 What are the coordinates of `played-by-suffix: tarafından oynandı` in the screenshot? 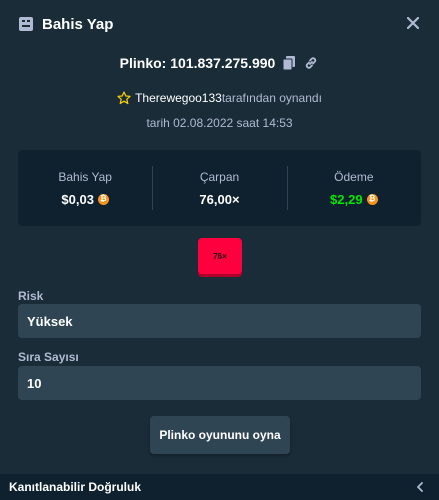 It's located at (271, 98).